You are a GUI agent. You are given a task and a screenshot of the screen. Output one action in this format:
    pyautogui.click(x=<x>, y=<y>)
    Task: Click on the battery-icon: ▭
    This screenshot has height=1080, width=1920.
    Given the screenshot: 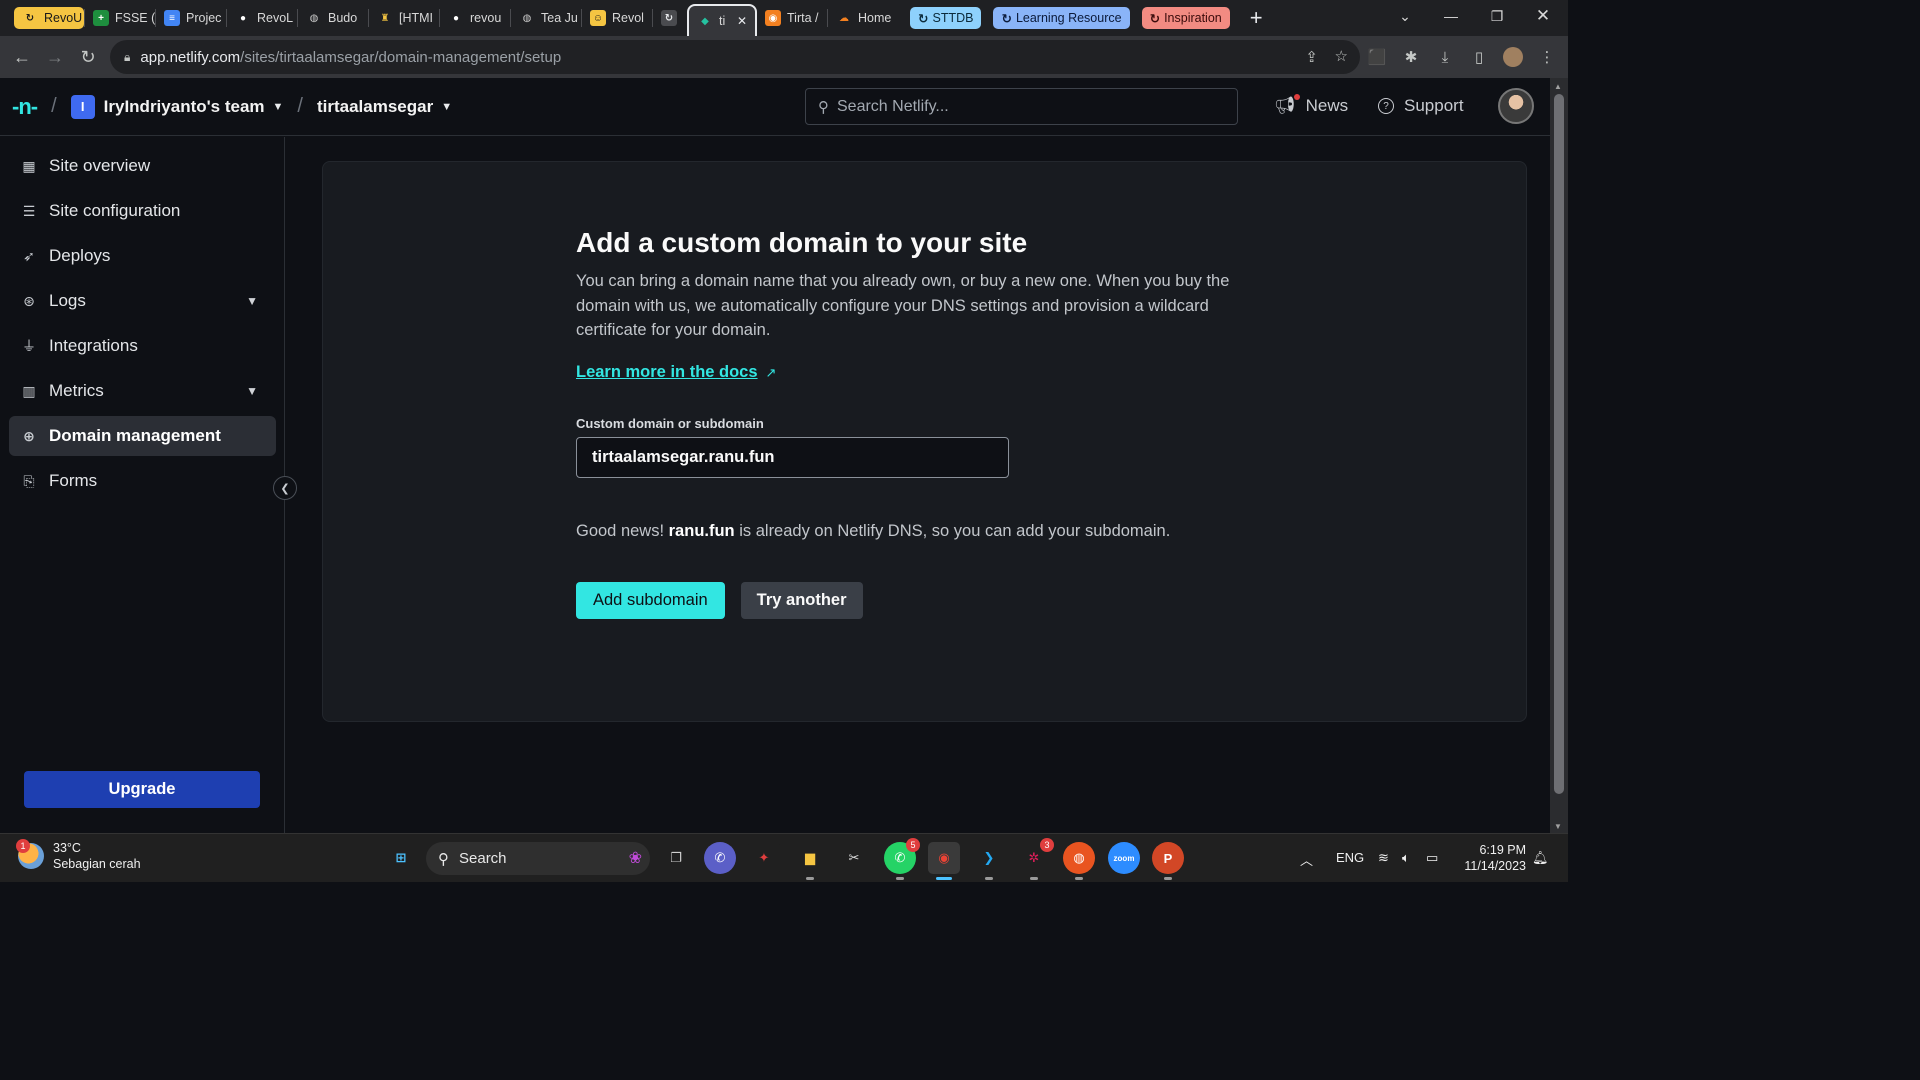 What is the action you would take?
    pyautogui.click(x=1432, y=858)
    